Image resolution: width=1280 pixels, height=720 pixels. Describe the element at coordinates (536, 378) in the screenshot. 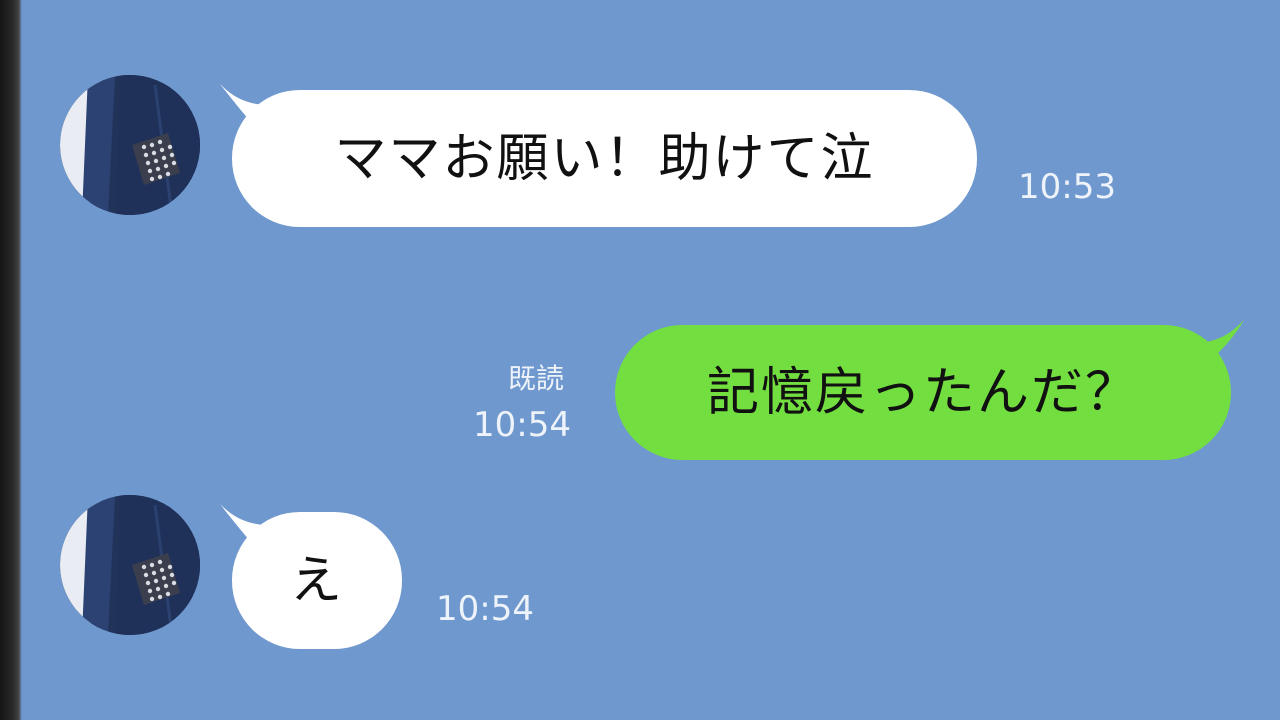

I see `read-receipt-label: 既読` at that location.